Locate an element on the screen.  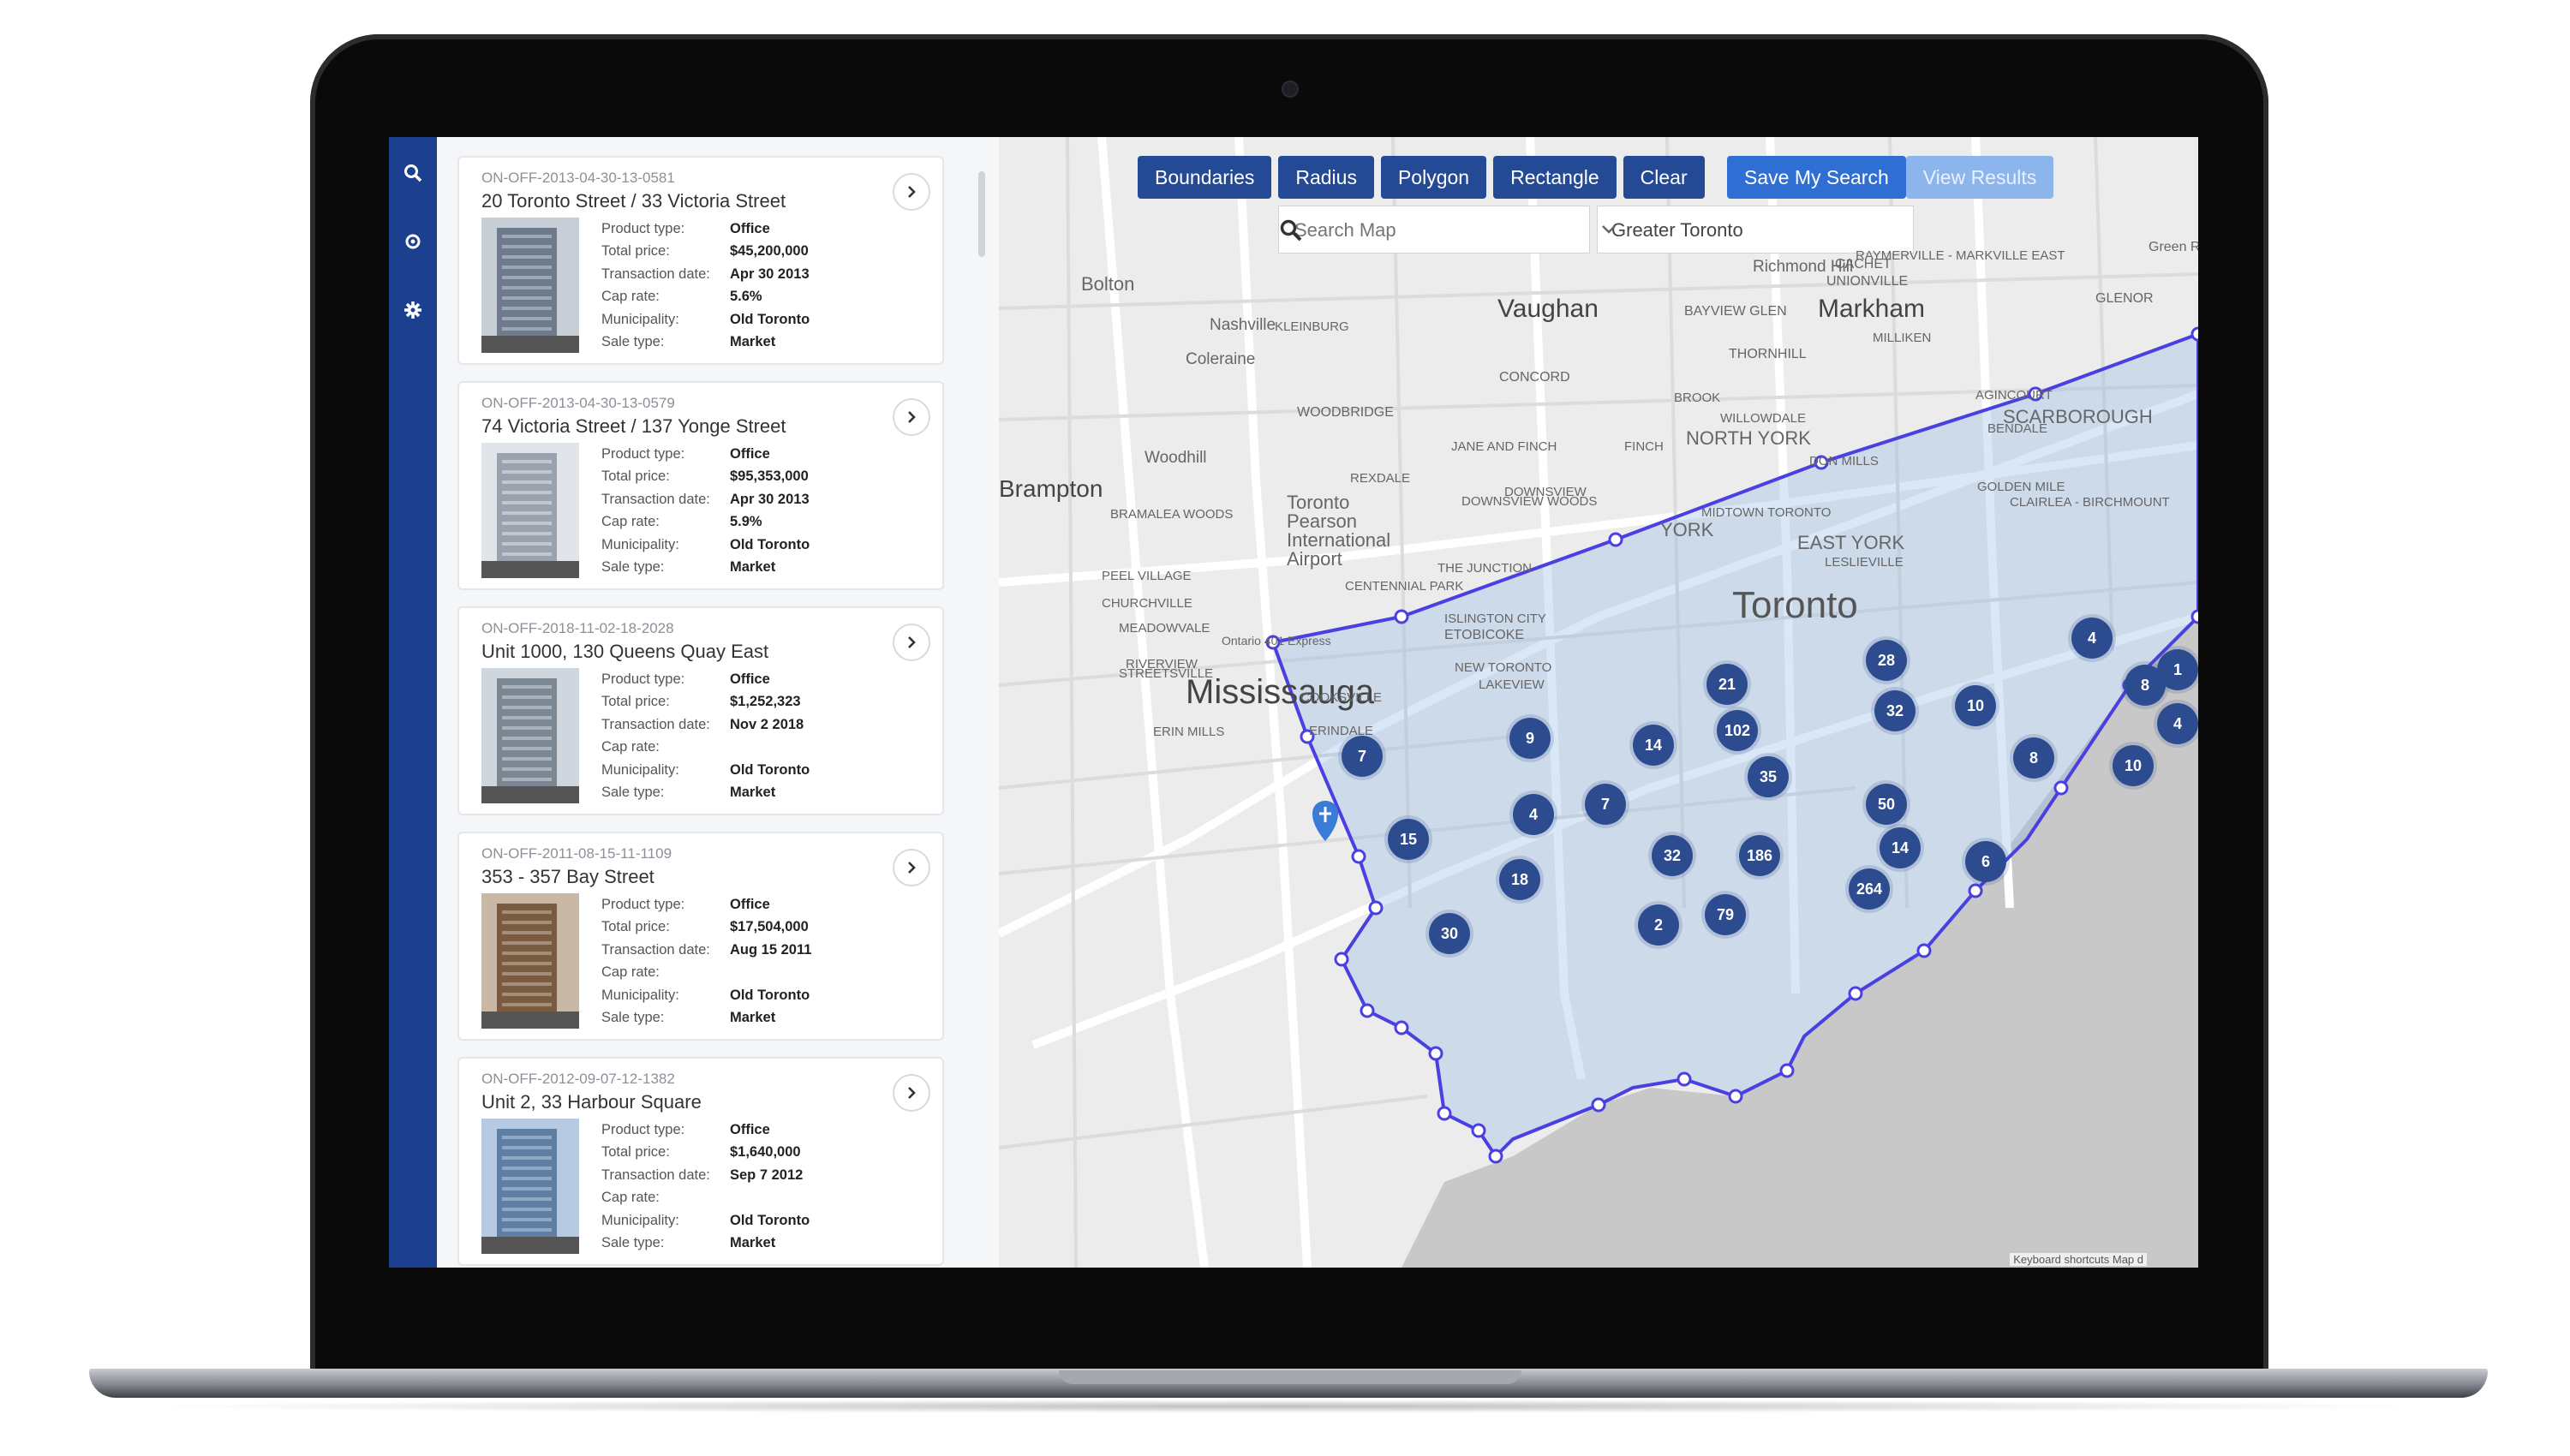
listing-cluster: 264 is located at coordinates (1870, 889).